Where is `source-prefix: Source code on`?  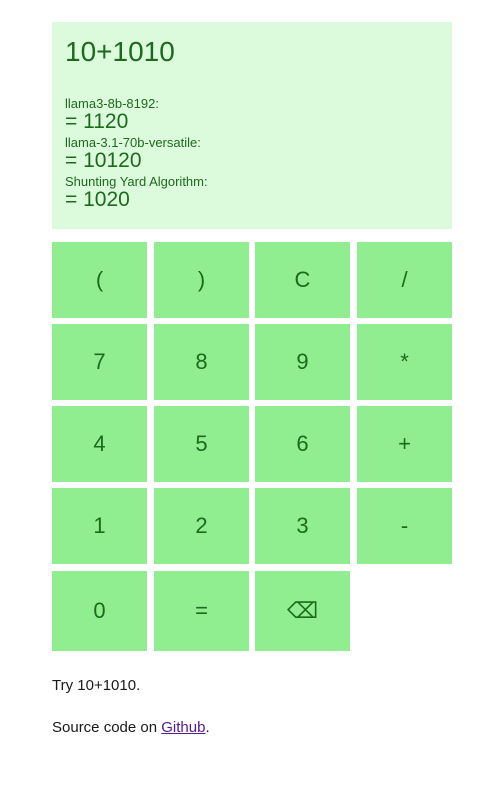 source-prefix: Source code on is located at coordinates (107, 727).